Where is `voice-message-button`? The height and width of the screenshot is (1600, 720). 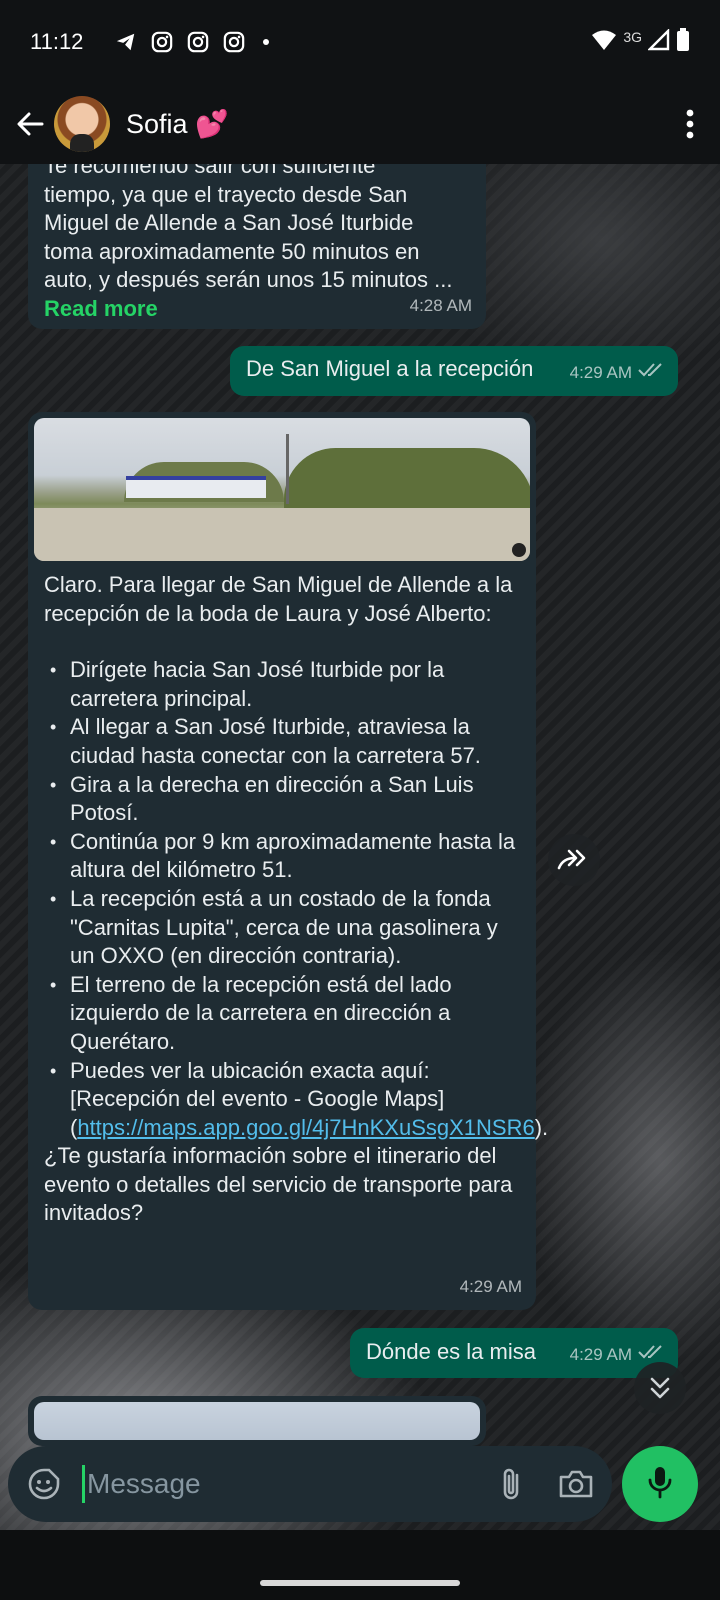 voice-message-button is located at coordinates (660, 1484).